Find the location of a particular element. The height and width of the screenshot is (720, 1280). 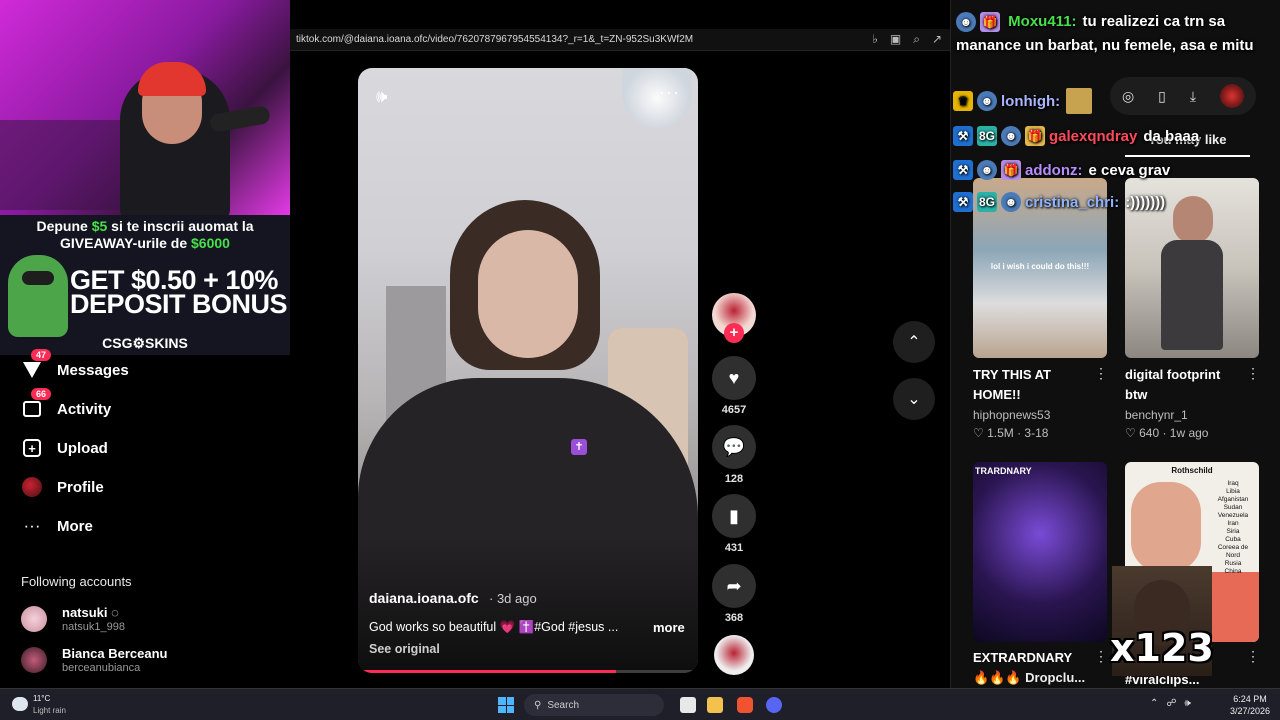

giveaway-line-1: Depune $5 si te inscrii auomat la is located at coordinates (145, 226).